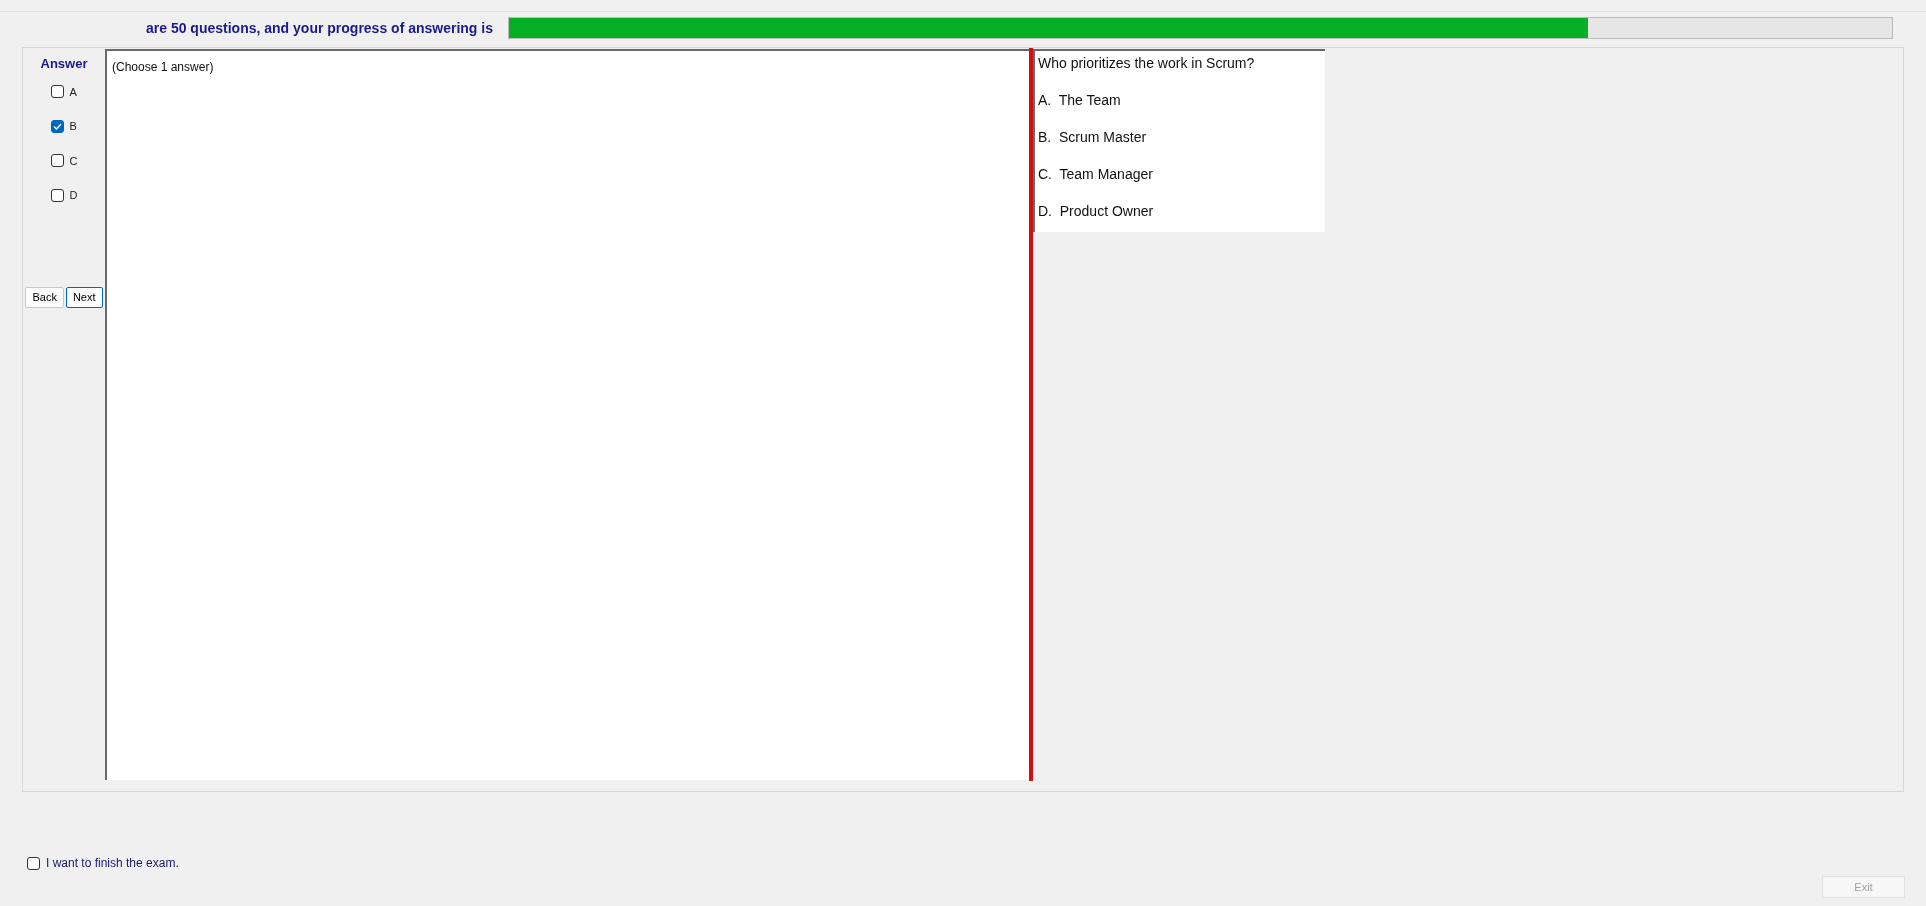 Image resolution: width=1926 pixels, height=906 pixels. I want to click on nav-button: Next, so click(84, 297).